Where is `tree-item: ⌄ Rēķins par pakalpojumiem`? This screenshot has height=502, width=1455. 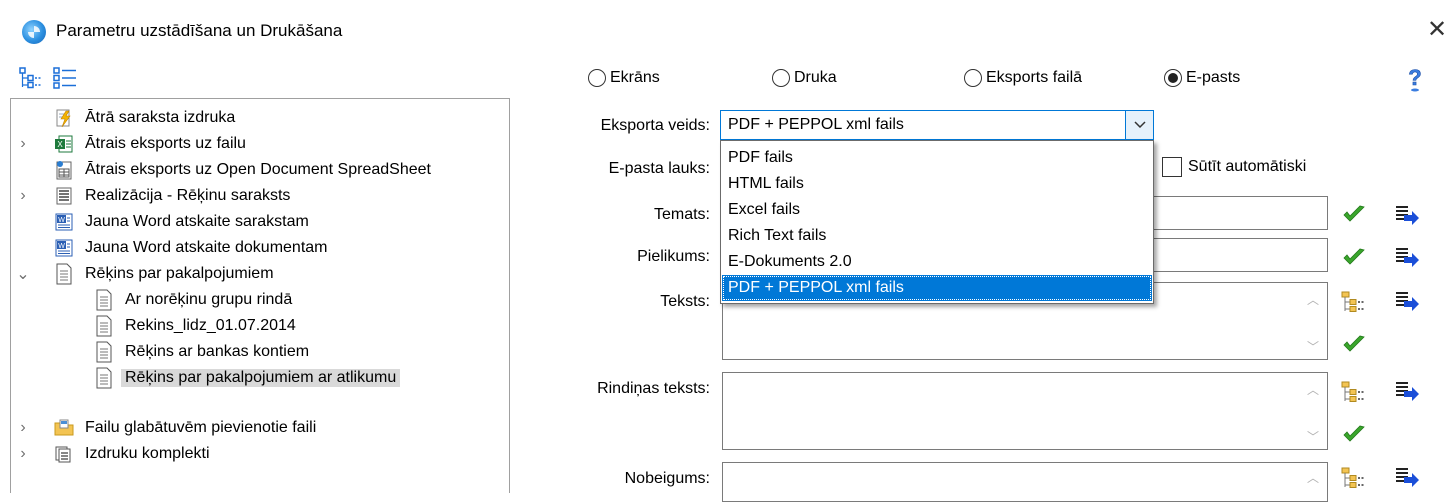 tree-item: ⌄ Rēķins par pakalpojumiem is located at coordinates (145, 274).